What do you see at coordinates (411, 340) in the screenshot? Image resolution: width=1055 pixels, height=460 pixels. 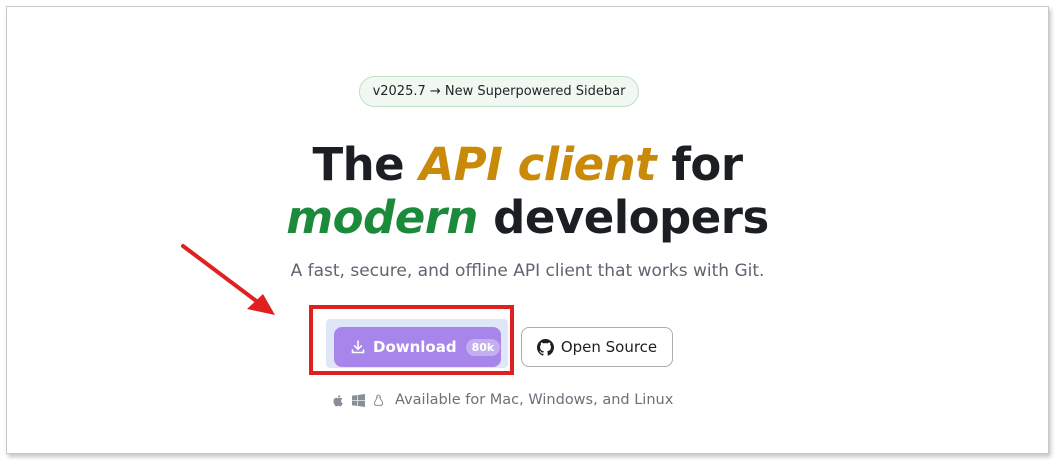 I see `annotation-highlight-box` at bounding box center [411, 340].